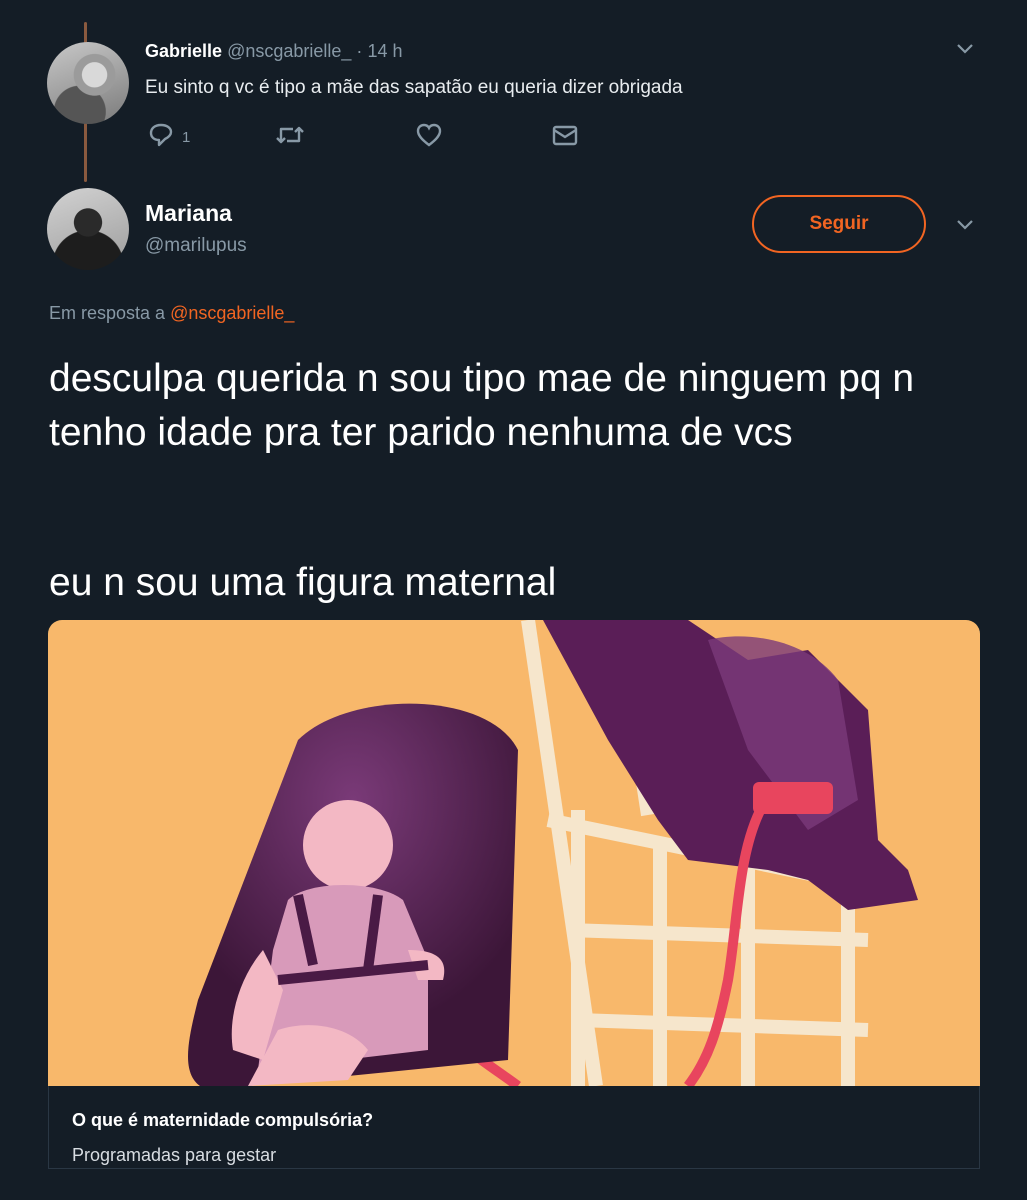 Image resolution: width=1027 pixels, height=1200 pixels. I want to click on reply-tweet-header: Gabrielle @nscgabrielle_ · 14 h, so click(273, 51).